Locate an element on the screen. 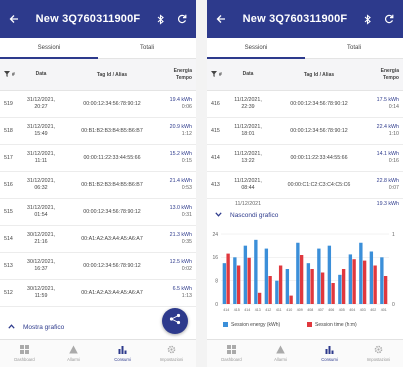 This screenshot has width=403, height=367. chart-x-tick: 407 is located at coordinates (321, 310).